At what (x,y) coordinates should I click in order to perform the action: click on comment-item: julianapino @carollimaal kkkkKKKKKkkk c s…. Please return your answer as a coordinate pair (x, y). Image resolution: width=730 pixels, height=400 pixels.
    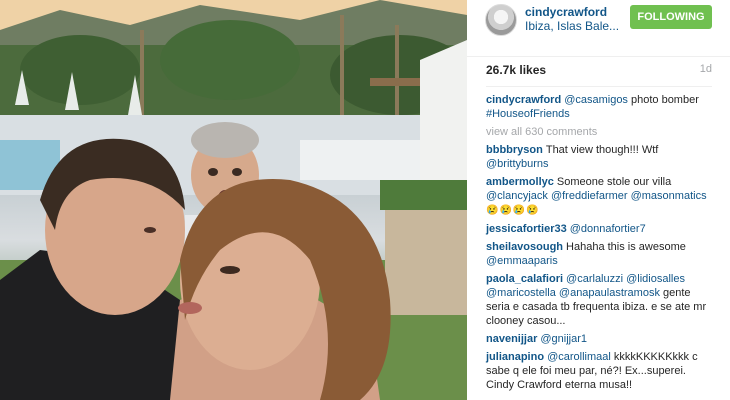
    Looking at the image, I should click on (599, 371).